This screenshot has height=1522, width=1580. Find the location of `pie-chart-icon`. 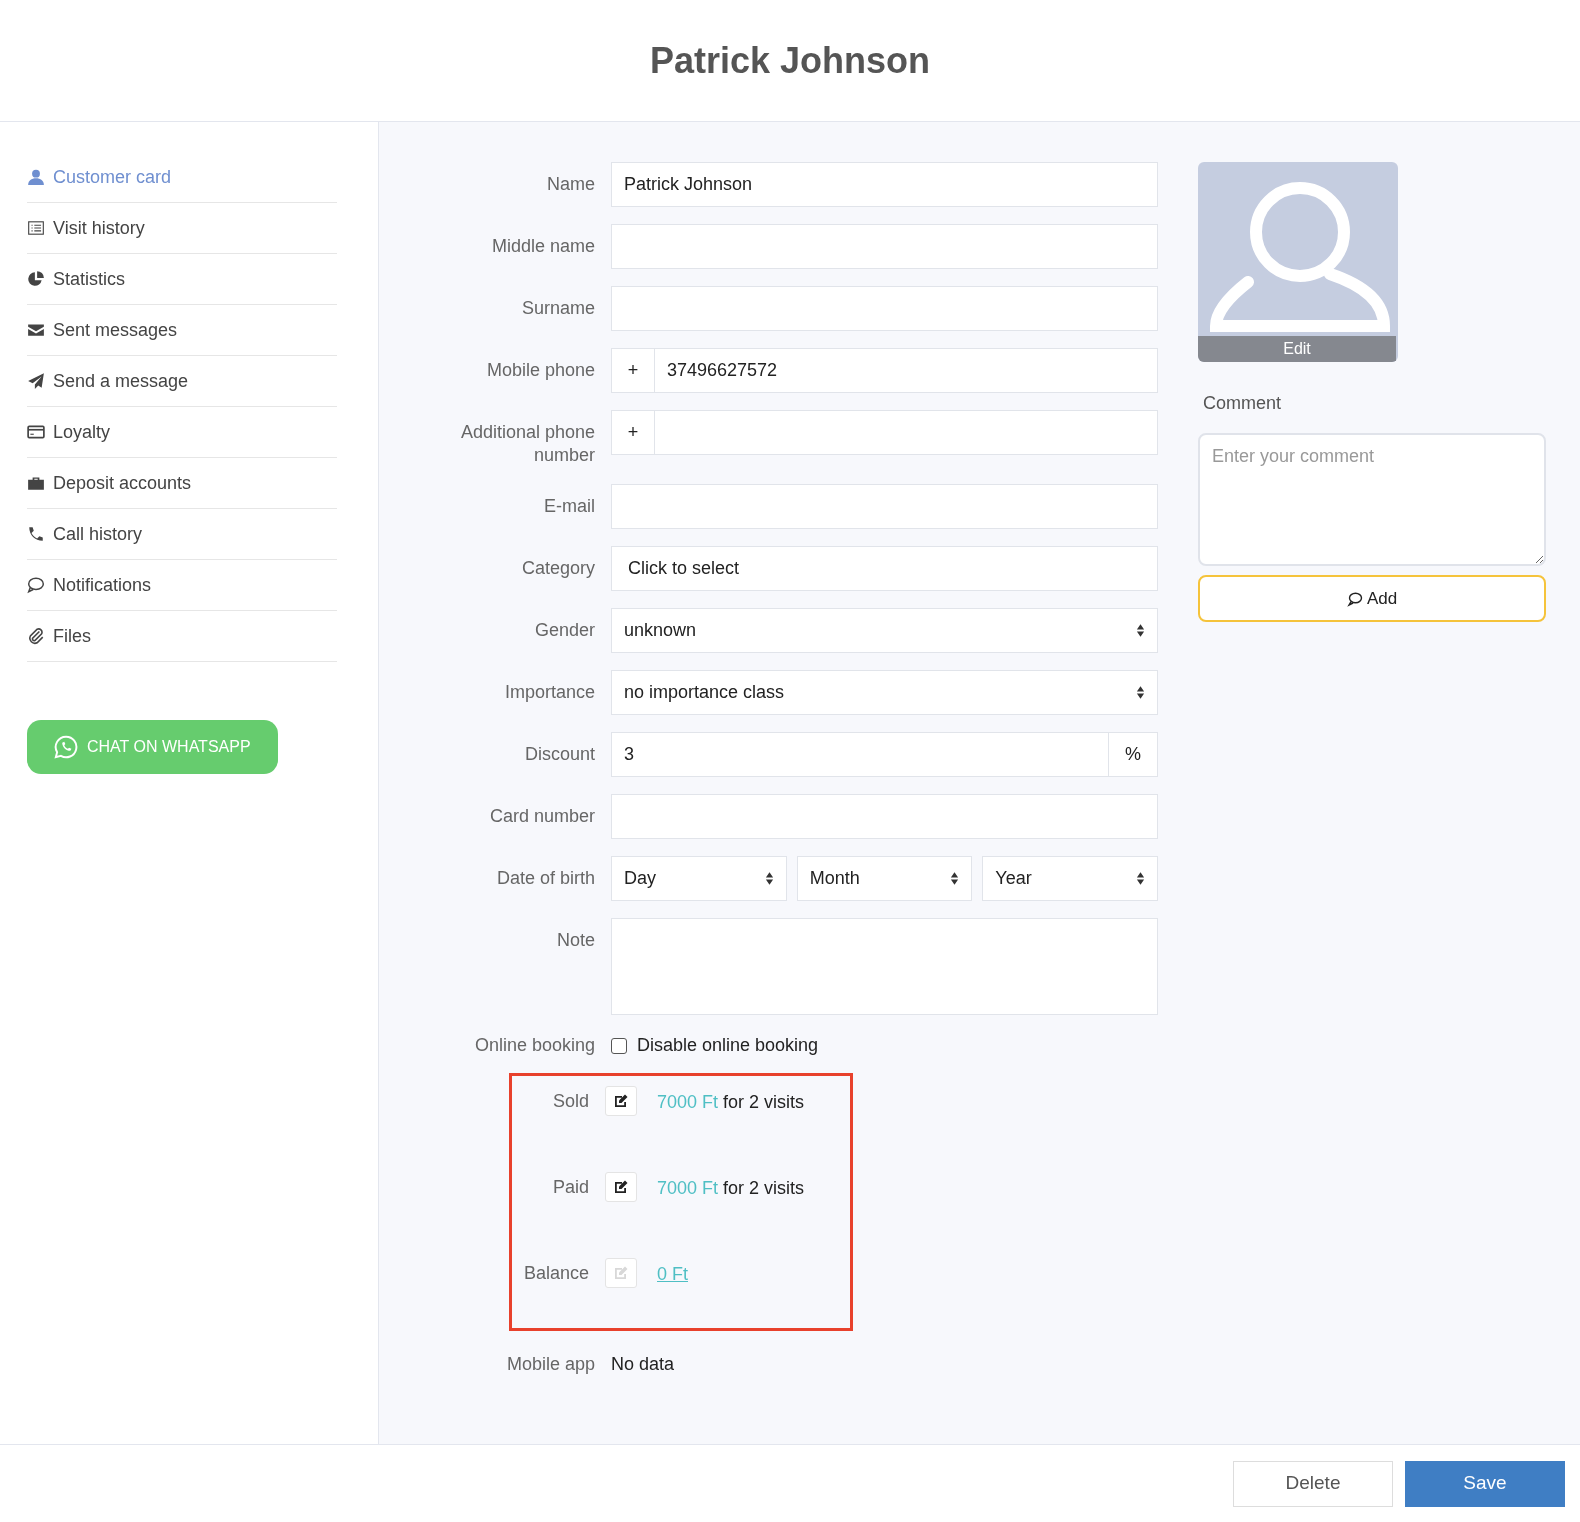

pie-chart-icon is located at coordinates (36, 279).